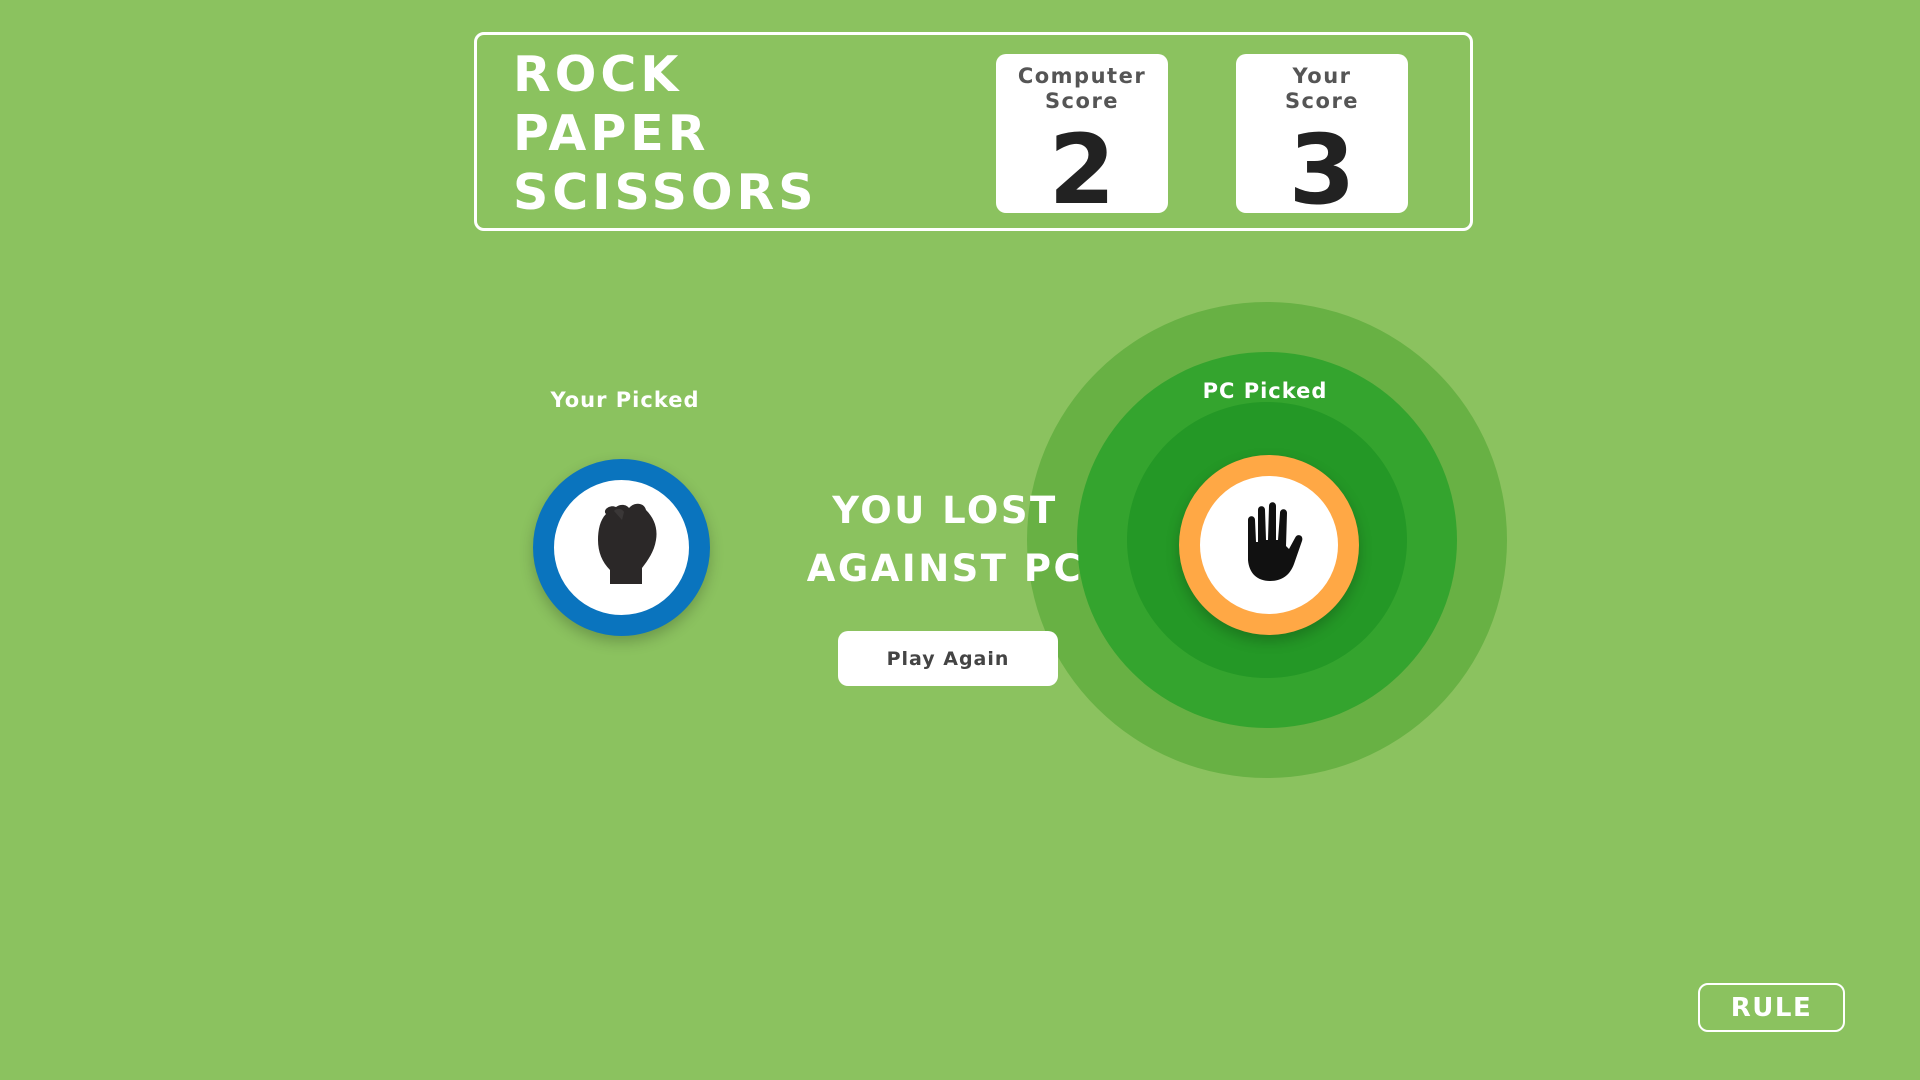  I want to click on computer-score-label: Computer Score, so click(1082, 89).